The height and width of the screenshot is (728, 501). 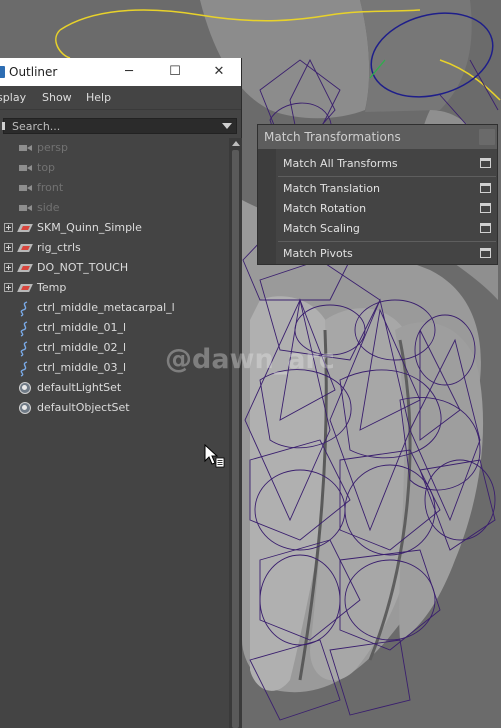 What do you see at coordinates (82, 327) in the screenshot?
I see `outliner-item-label: ctrl_middle_01_l` at bounding box center [82, 327].